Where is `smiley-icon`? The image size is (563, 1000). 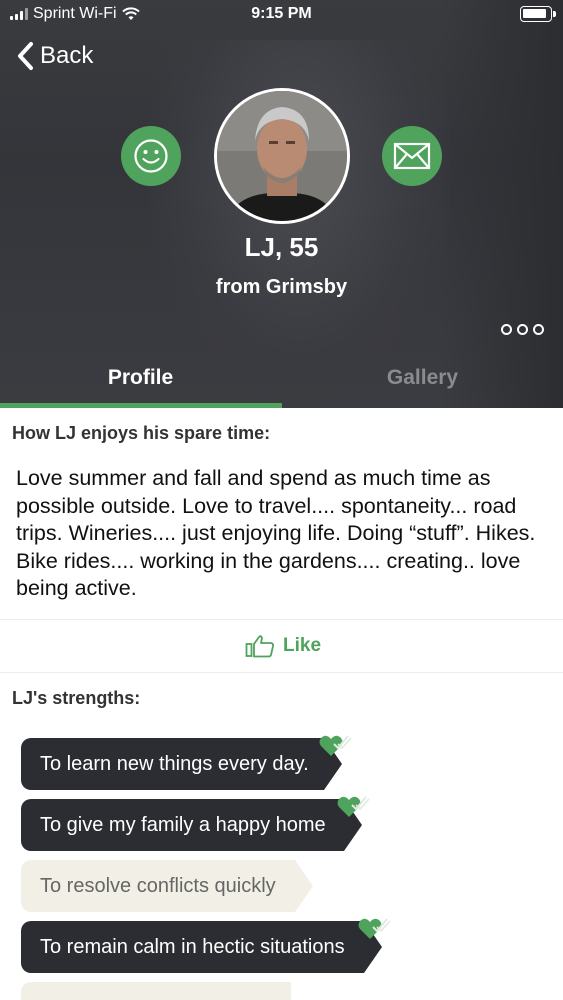 smiley-icon is located at coordinates (151, 156).